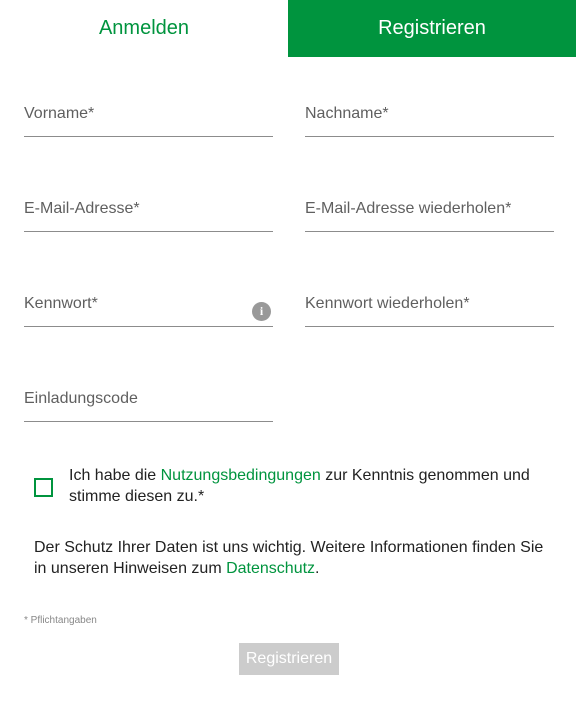 Image resolution: width=576 pixels, height=703 pixels. I want to click on terms-link: Nutzungsbedingungen, so click(241, 475).